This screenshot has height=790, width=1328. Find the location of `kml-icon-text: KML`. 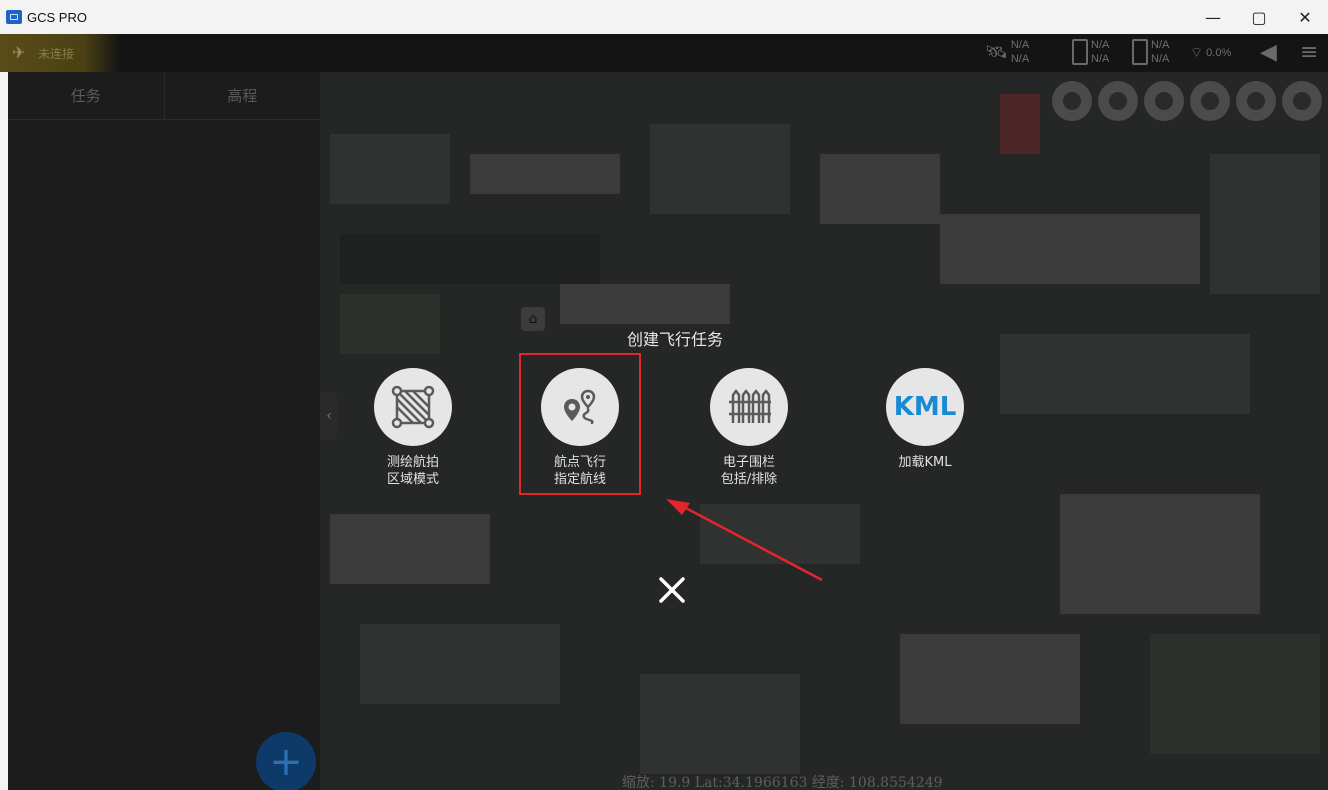

kml-icon-text: KML is located at coordinates (925, 407).